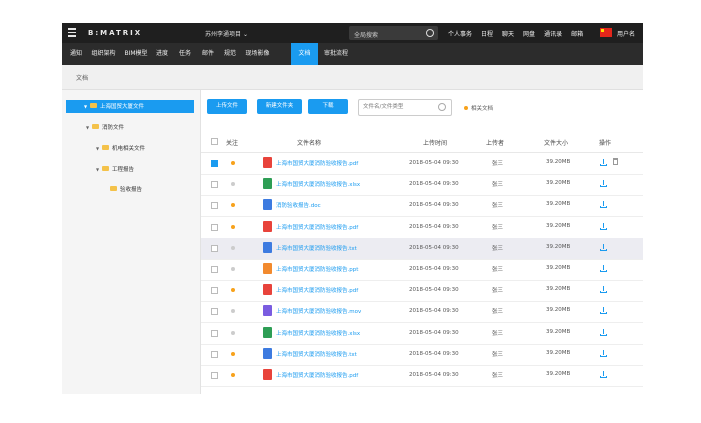 Image resolution: width=701 pixels, height=423 pixels. I want to click on tree-item-acceptance: 验收报告, so click(126, 190).